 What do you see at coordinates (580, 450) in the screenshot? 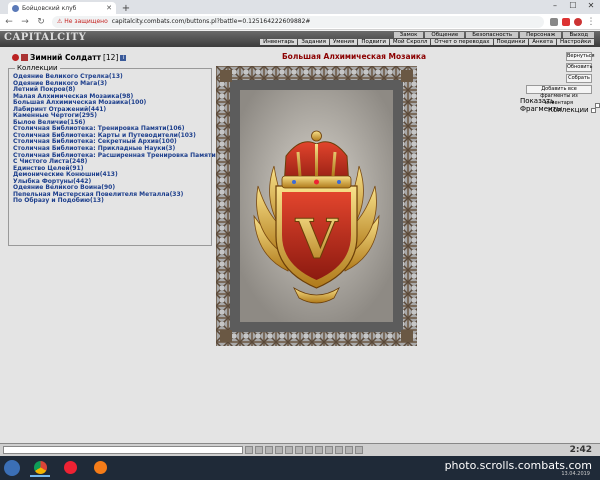
I see `clock: 2:42` at bounding box center [580, 450].